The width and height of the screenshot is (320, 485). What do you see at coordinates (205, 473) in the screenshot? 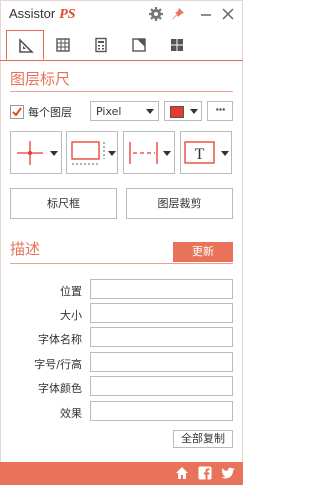
I see `facebook-icon` at bounding box center [205, 473].